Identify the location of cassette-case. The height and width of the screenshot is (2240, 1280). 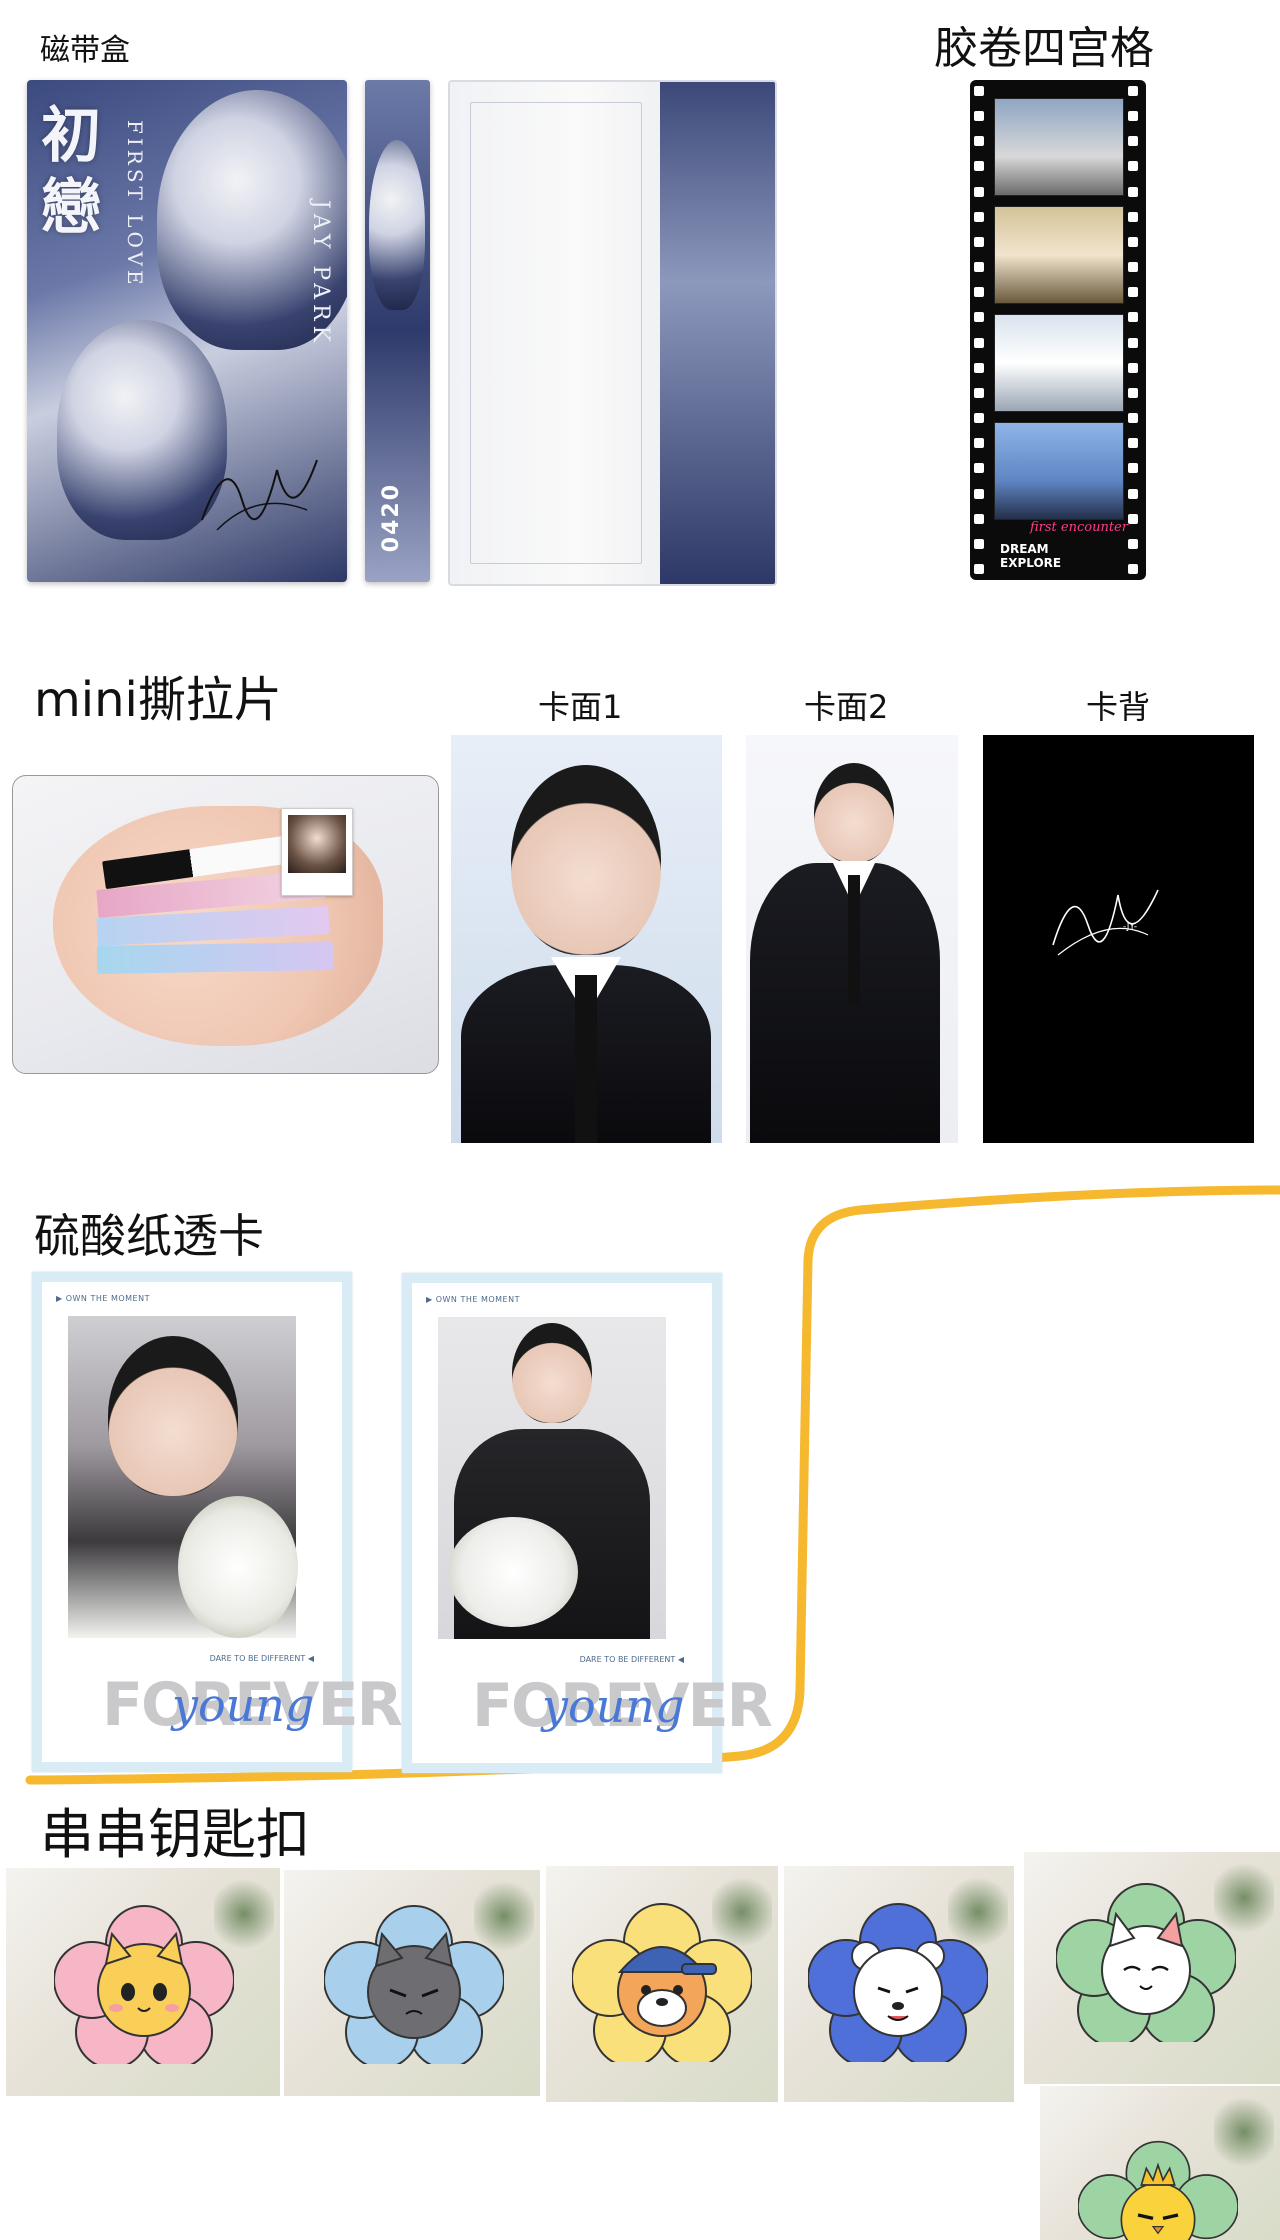
(612, 333).